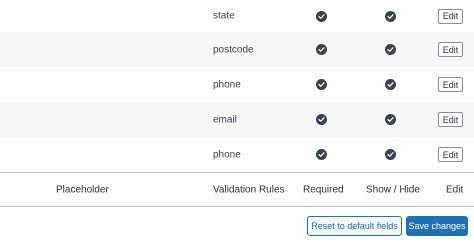 The width and height of the screenshot is (474, 244). I want to click on save-changes-button: Save changes, so click(437, 226).